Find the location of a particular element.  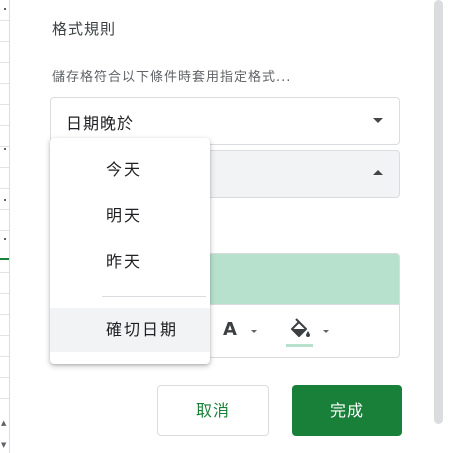

menu-item-yesterday: 昨天 is located at coordinates (130, 262).